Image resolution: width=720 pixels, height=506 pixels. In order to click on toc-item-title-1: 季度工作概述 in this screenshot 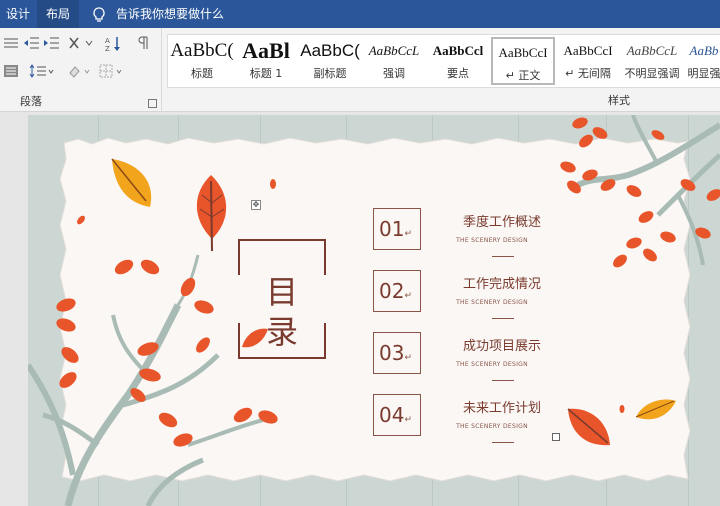, I will do `click(501, 222)`.